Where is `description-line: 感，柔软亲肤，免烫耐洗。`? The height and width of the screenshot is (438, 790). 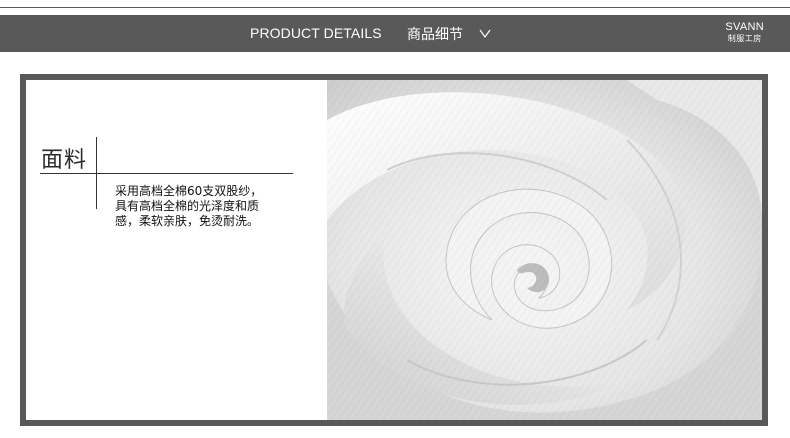 description-line: 感，柔软亲肤，免烫耐洗。 is located at coordinates (187, 221).